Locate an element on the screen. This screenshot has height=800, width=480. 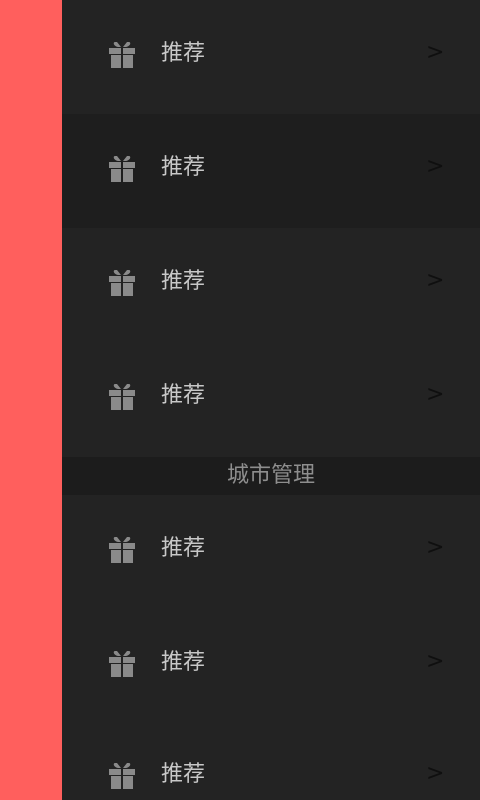
menu-item-recommend-4: 推荐 > is located at coordinates (271, 399).